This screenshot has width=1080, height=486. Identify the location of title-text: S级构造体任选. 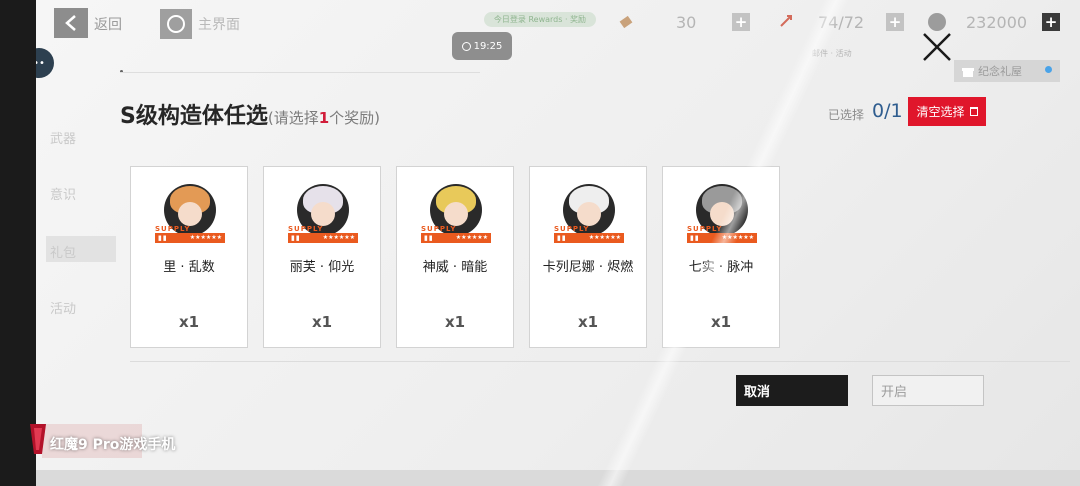
(194, 116).